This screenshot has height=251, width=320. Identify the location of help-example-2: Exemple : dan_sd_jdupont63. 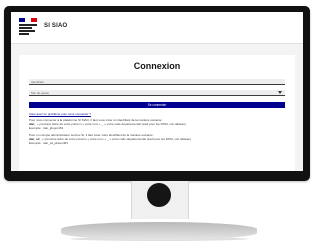
(48, 143).